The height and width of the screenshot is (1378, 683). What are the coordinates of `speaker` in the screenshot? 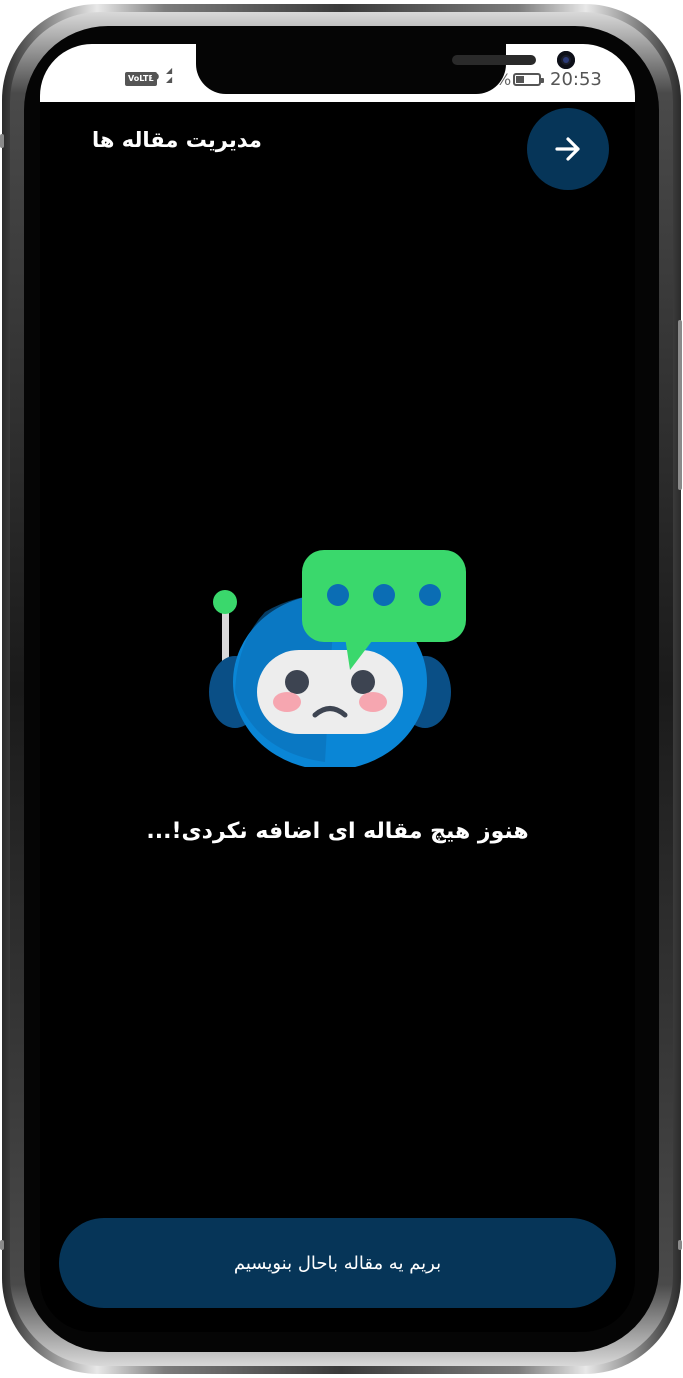 It's located at (494, 60).